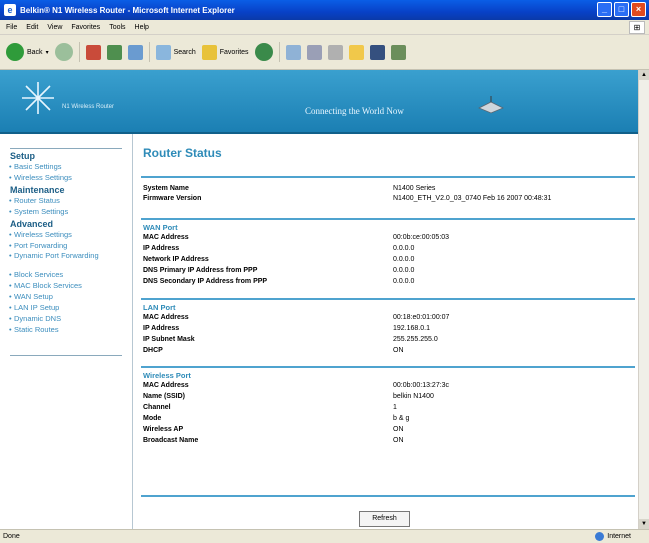 The image size is (649, 543). What do you see at coordinates (38, 98) in the screenshot?
I see `belkin-logo-icon` at bounding box center [38, 98].